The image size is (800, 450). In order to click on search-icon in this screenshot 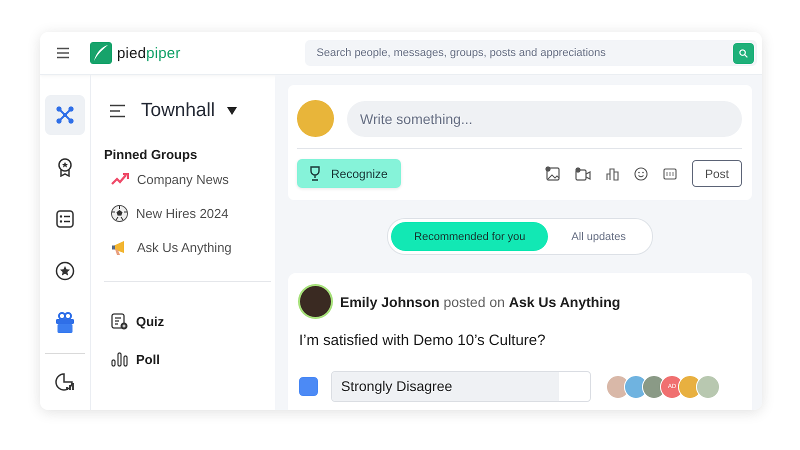, I will do `click(743, 53)`.